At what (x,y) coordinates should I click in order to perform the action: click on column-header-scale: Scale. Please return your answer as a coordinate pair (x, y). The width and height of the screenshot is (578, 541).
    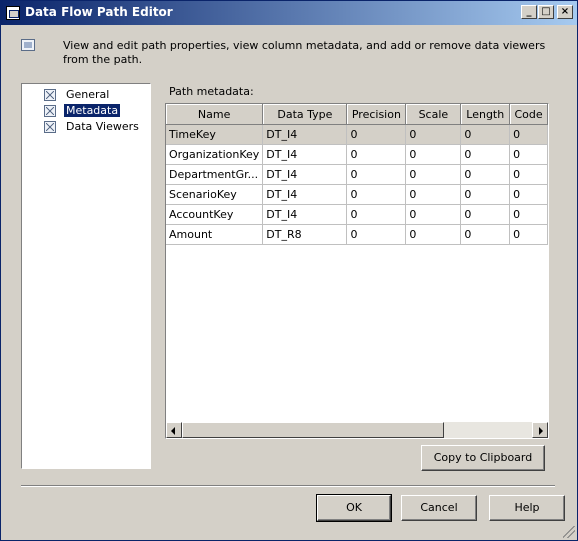
    Looking at the image, I should click on (433, 114).